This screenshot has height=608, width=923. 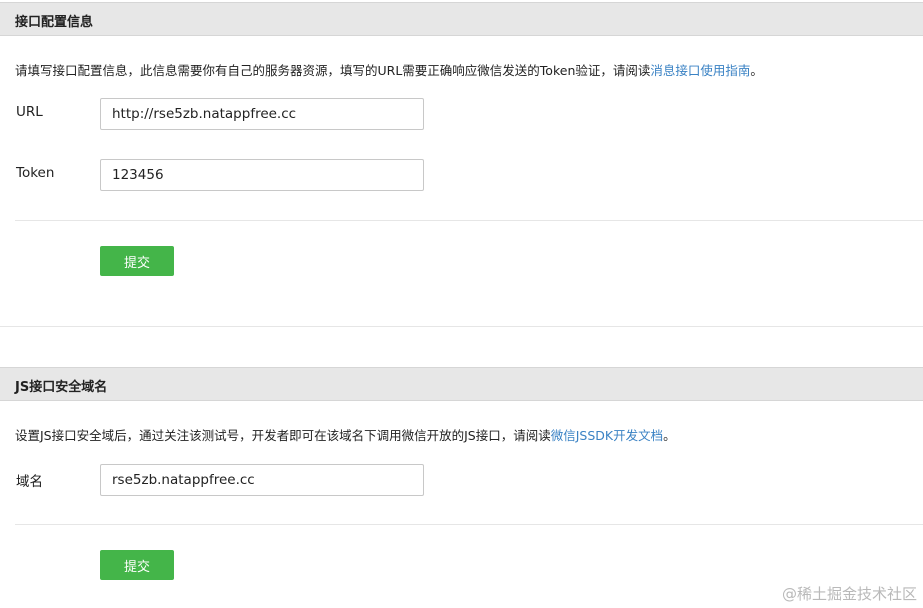 I want to click on interface-config-header: 接口配置信息, so click(x=461, y=19).